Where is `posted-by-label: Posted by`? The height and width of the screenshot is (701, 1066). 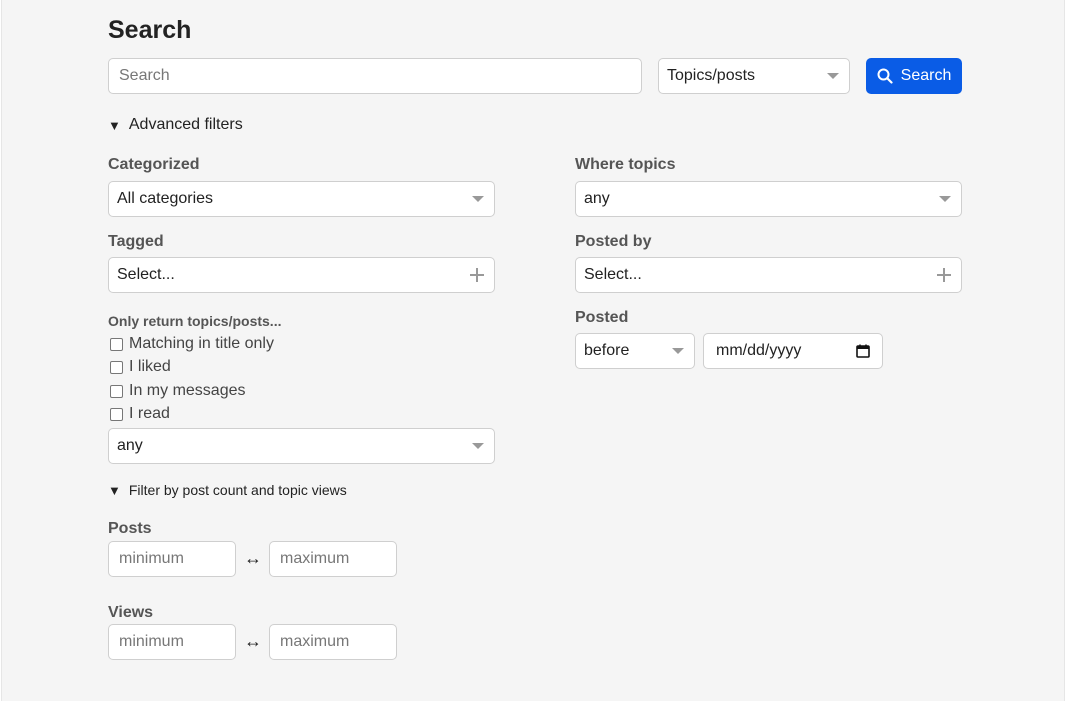
posted-by-label: Posted by is located at coordinates (613, 241).